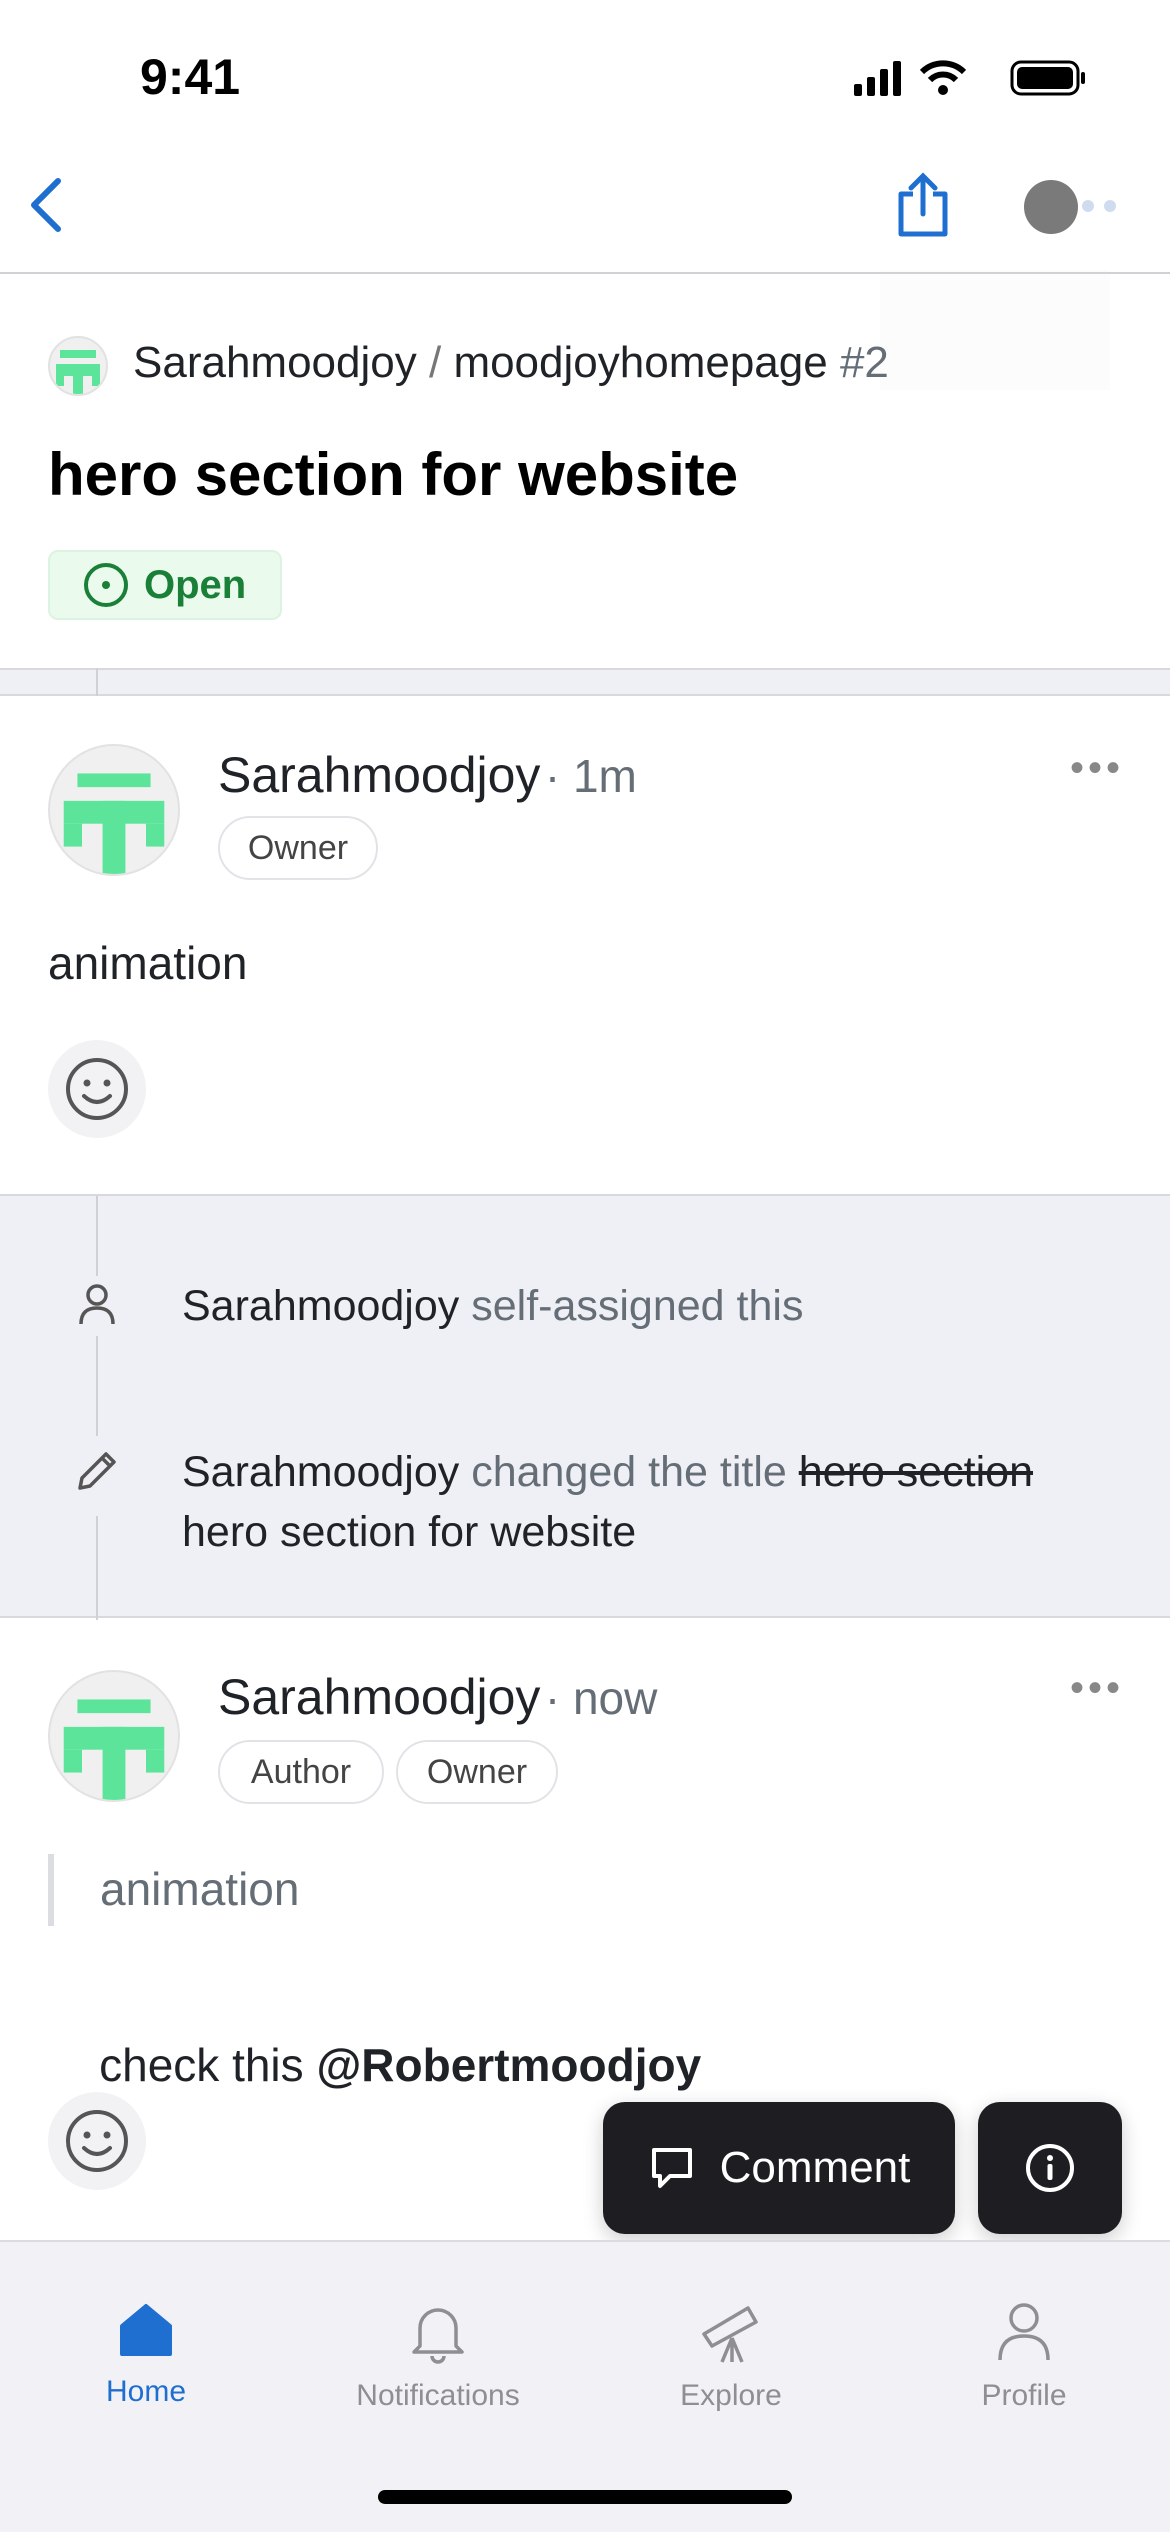  Describe the element at coordinates (730, 2334) in the screenshot. I see `telescope-icon` at that location.